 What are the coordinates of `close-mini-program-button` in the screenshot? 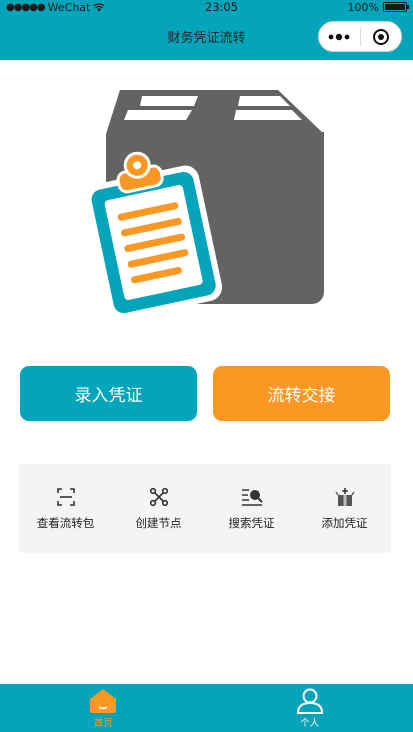 It's located at (381, 36).